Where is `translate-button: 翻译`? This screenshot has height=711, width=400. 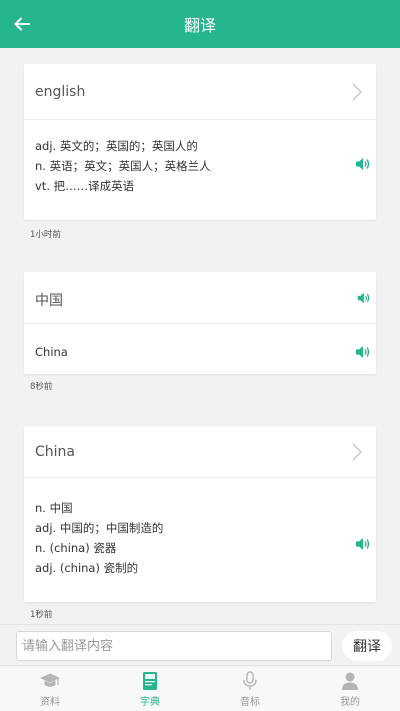 translate-button: 翻译 is located at coordinates (367, 646).